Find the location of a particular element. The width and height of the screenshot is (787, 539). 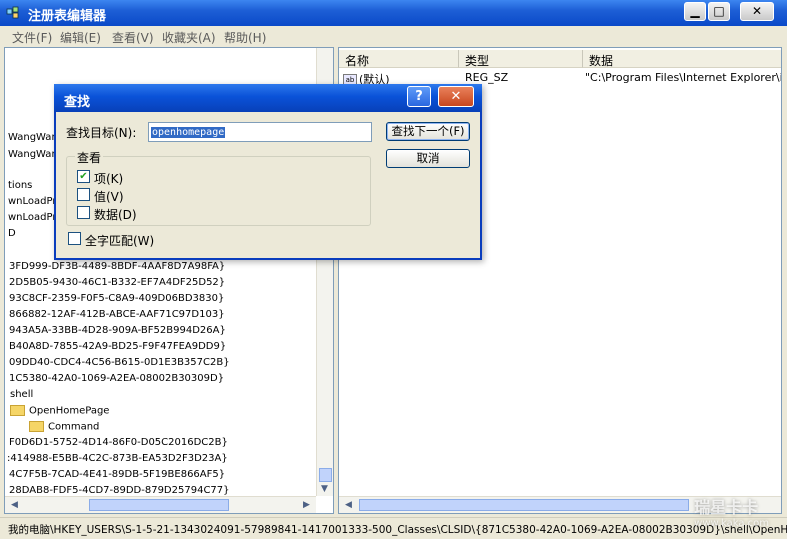

menu-edit: 编辑(E) is located at coordinates (80, 37).